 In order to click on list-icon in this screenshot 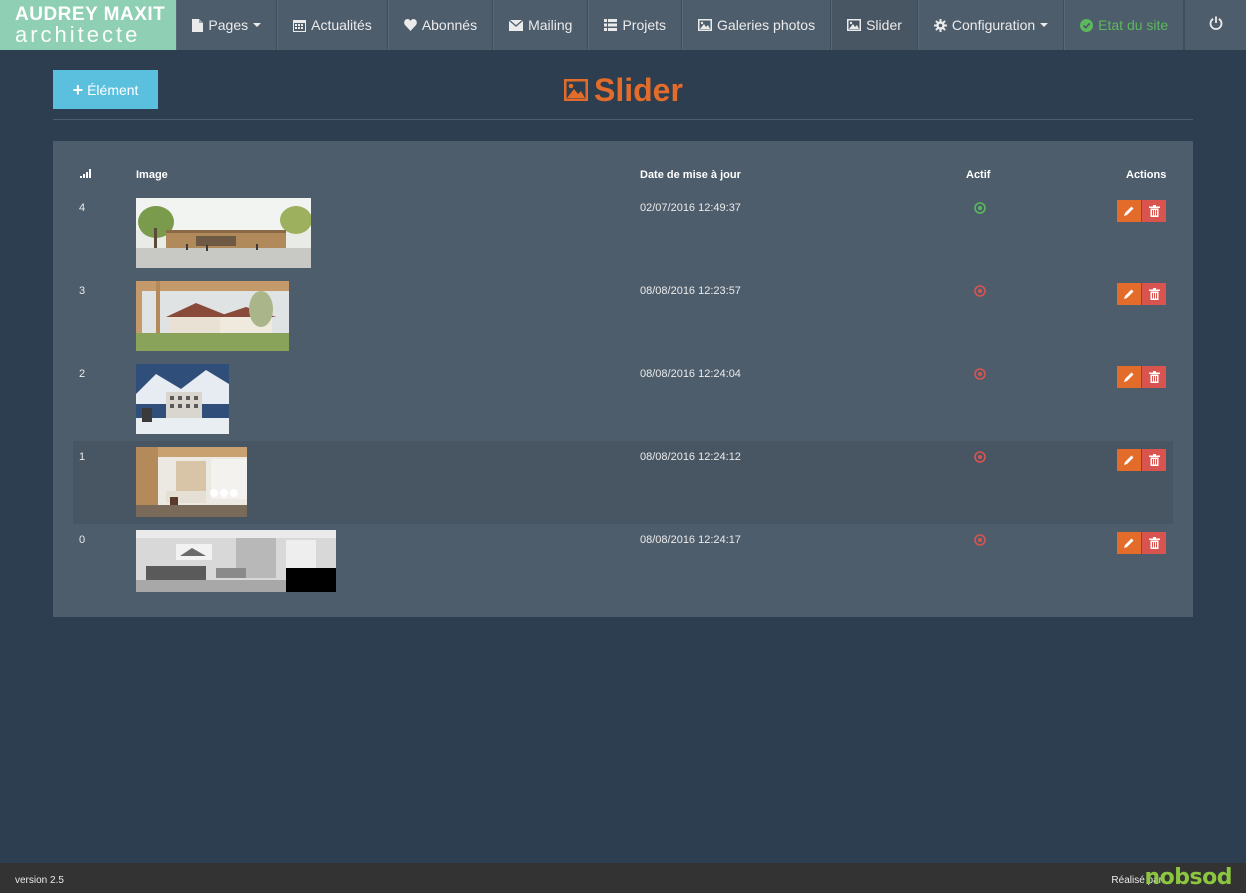, I will do `click(611, 25)`.